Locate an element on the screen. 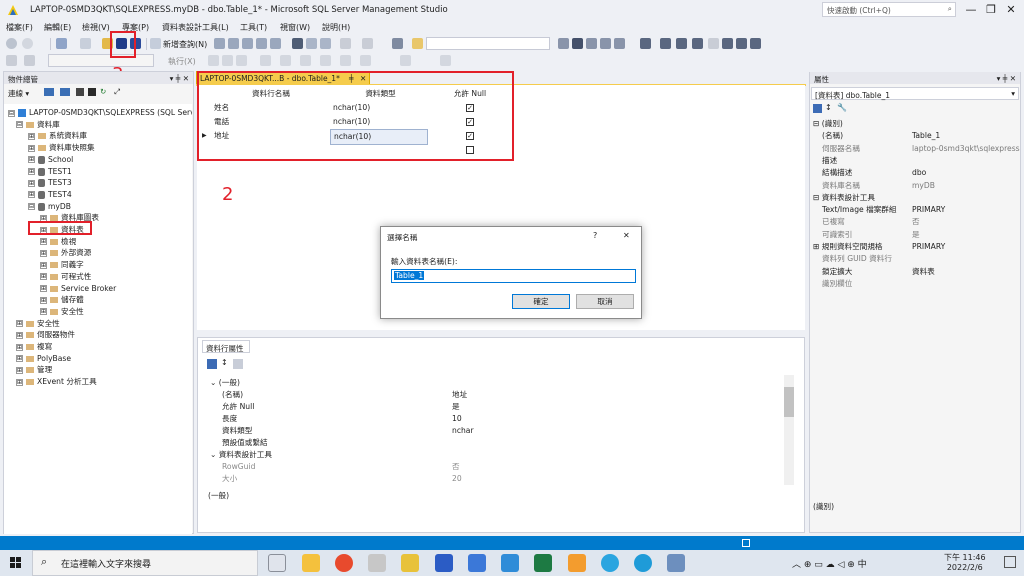 Image resolution: width=1024 pixels, height=576 pixels. property-value: PRIMARY is located at coordinates (928, 247).